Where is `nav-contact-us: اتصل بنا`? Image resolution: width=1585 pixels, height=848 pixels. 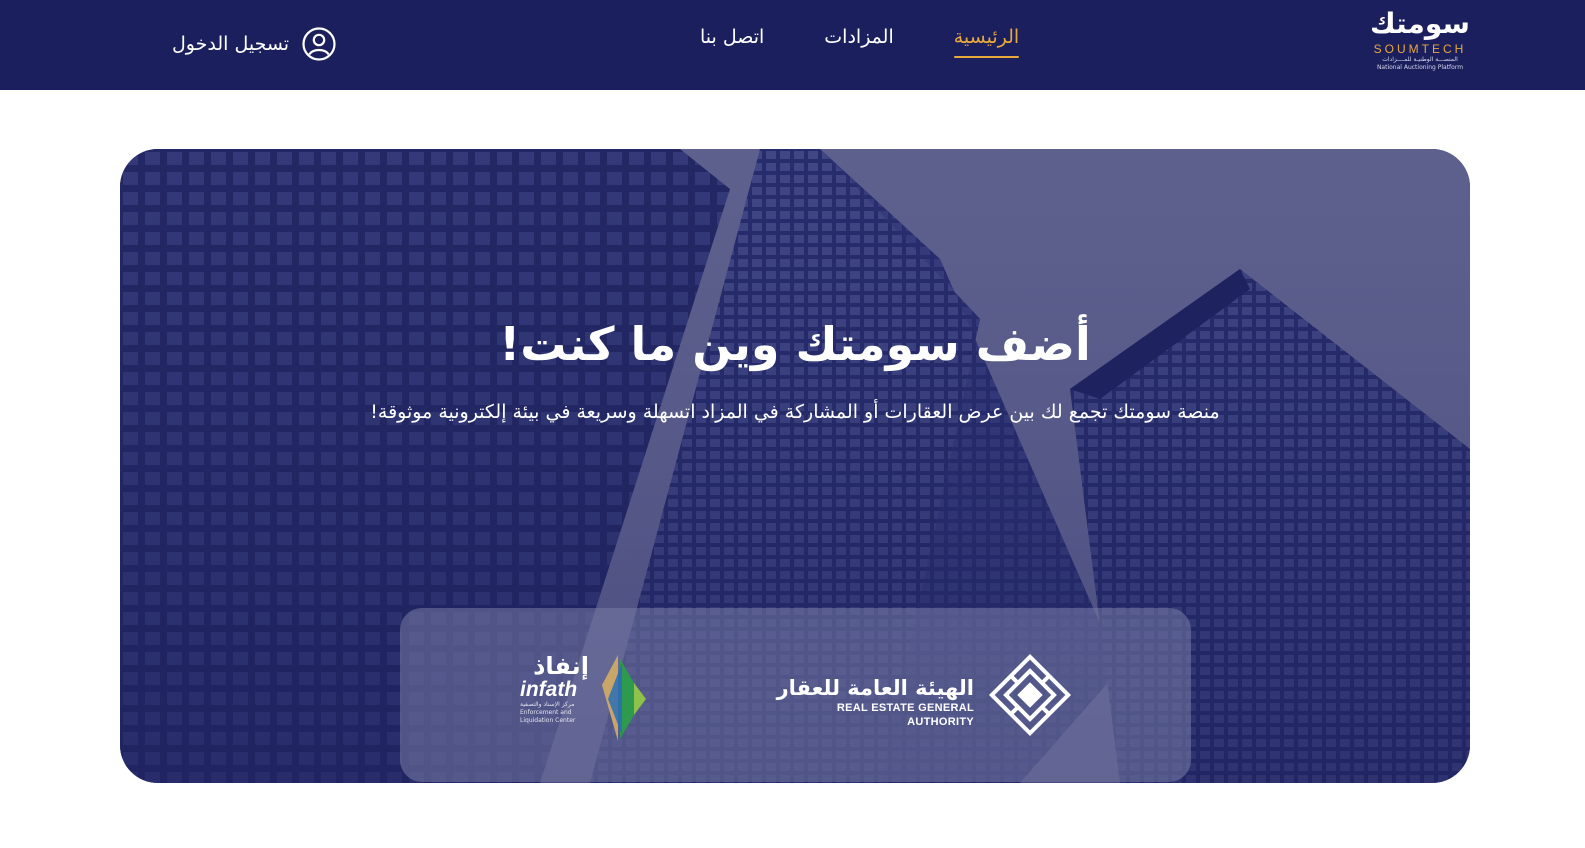
nav-contact-us: اتصل بنا is located at coordinates (732, 42).